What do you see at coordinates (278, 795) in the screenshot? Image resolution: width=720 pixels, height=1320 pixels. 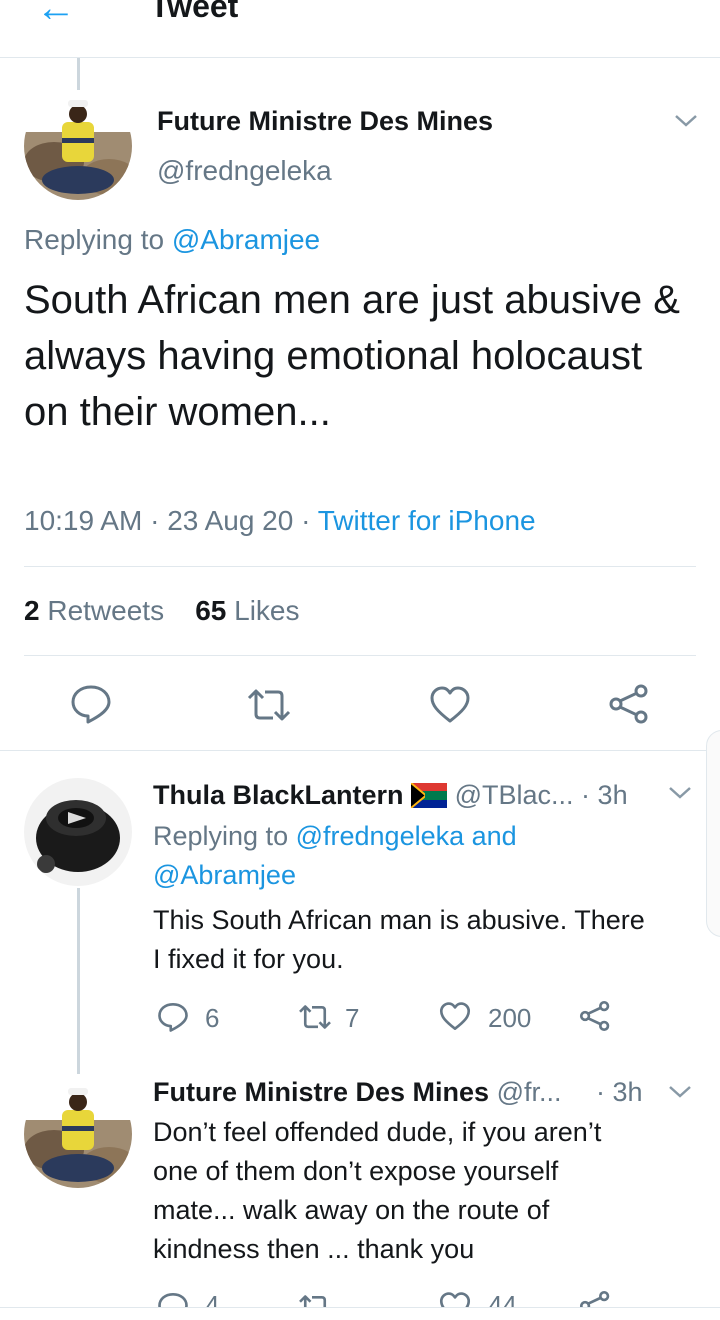 I see `reply-author-name: Thula BlackLantern` at bounding box center [278, 795].